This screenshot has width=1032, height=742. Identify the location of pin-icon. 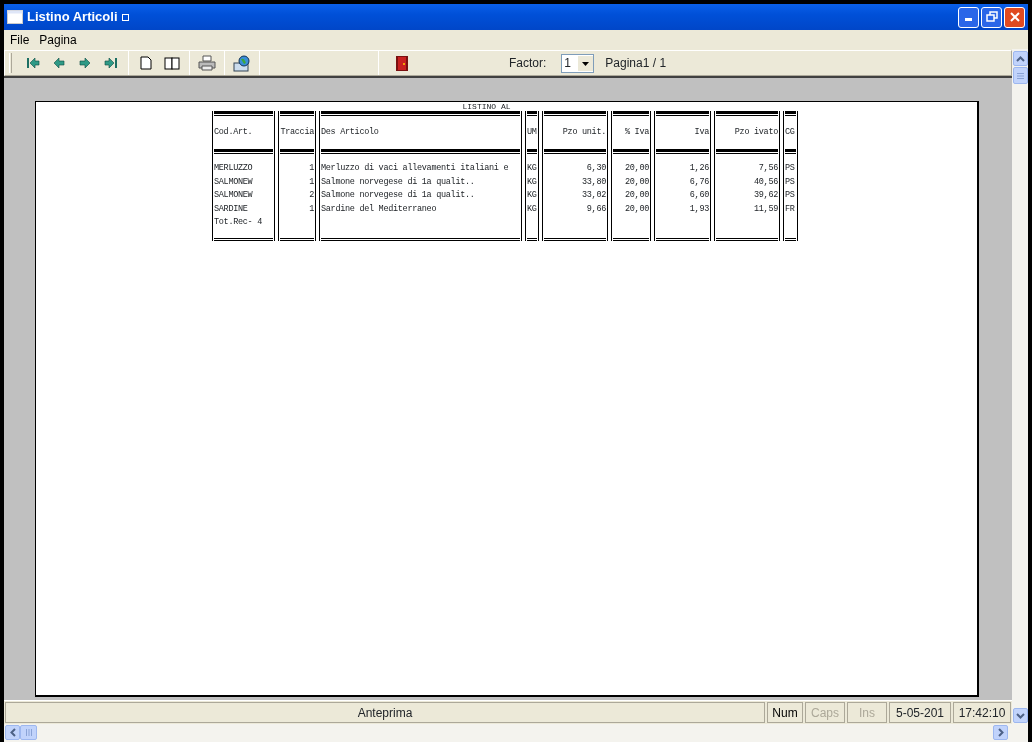
(125, 17).